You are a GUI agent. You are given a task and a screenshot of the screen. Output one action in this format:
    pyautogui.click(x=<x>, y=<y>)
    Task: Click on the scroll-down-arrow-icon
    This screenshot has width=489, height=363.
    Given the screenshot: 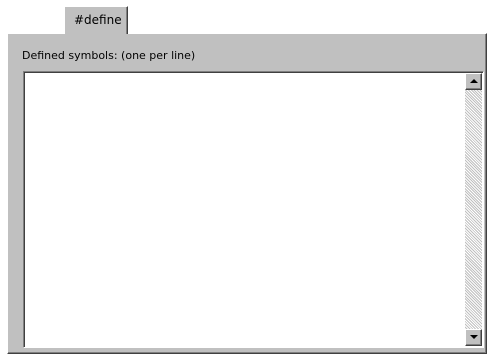 What is the action you would take?
    pyautogui.click(x=474, y=337)
    